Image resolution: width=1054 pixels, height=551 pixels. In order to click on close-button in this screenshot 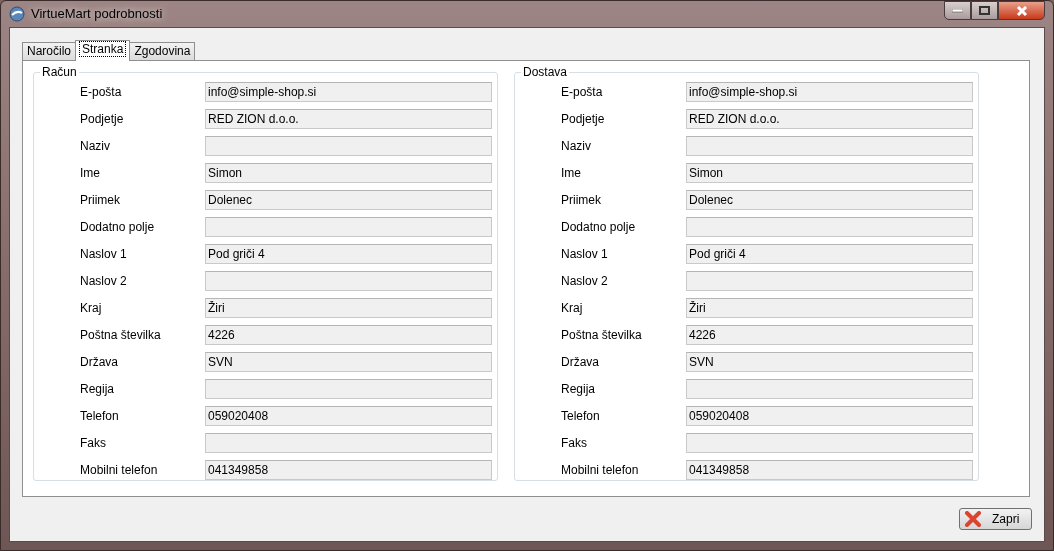, I will do `click(1021, 10)`.